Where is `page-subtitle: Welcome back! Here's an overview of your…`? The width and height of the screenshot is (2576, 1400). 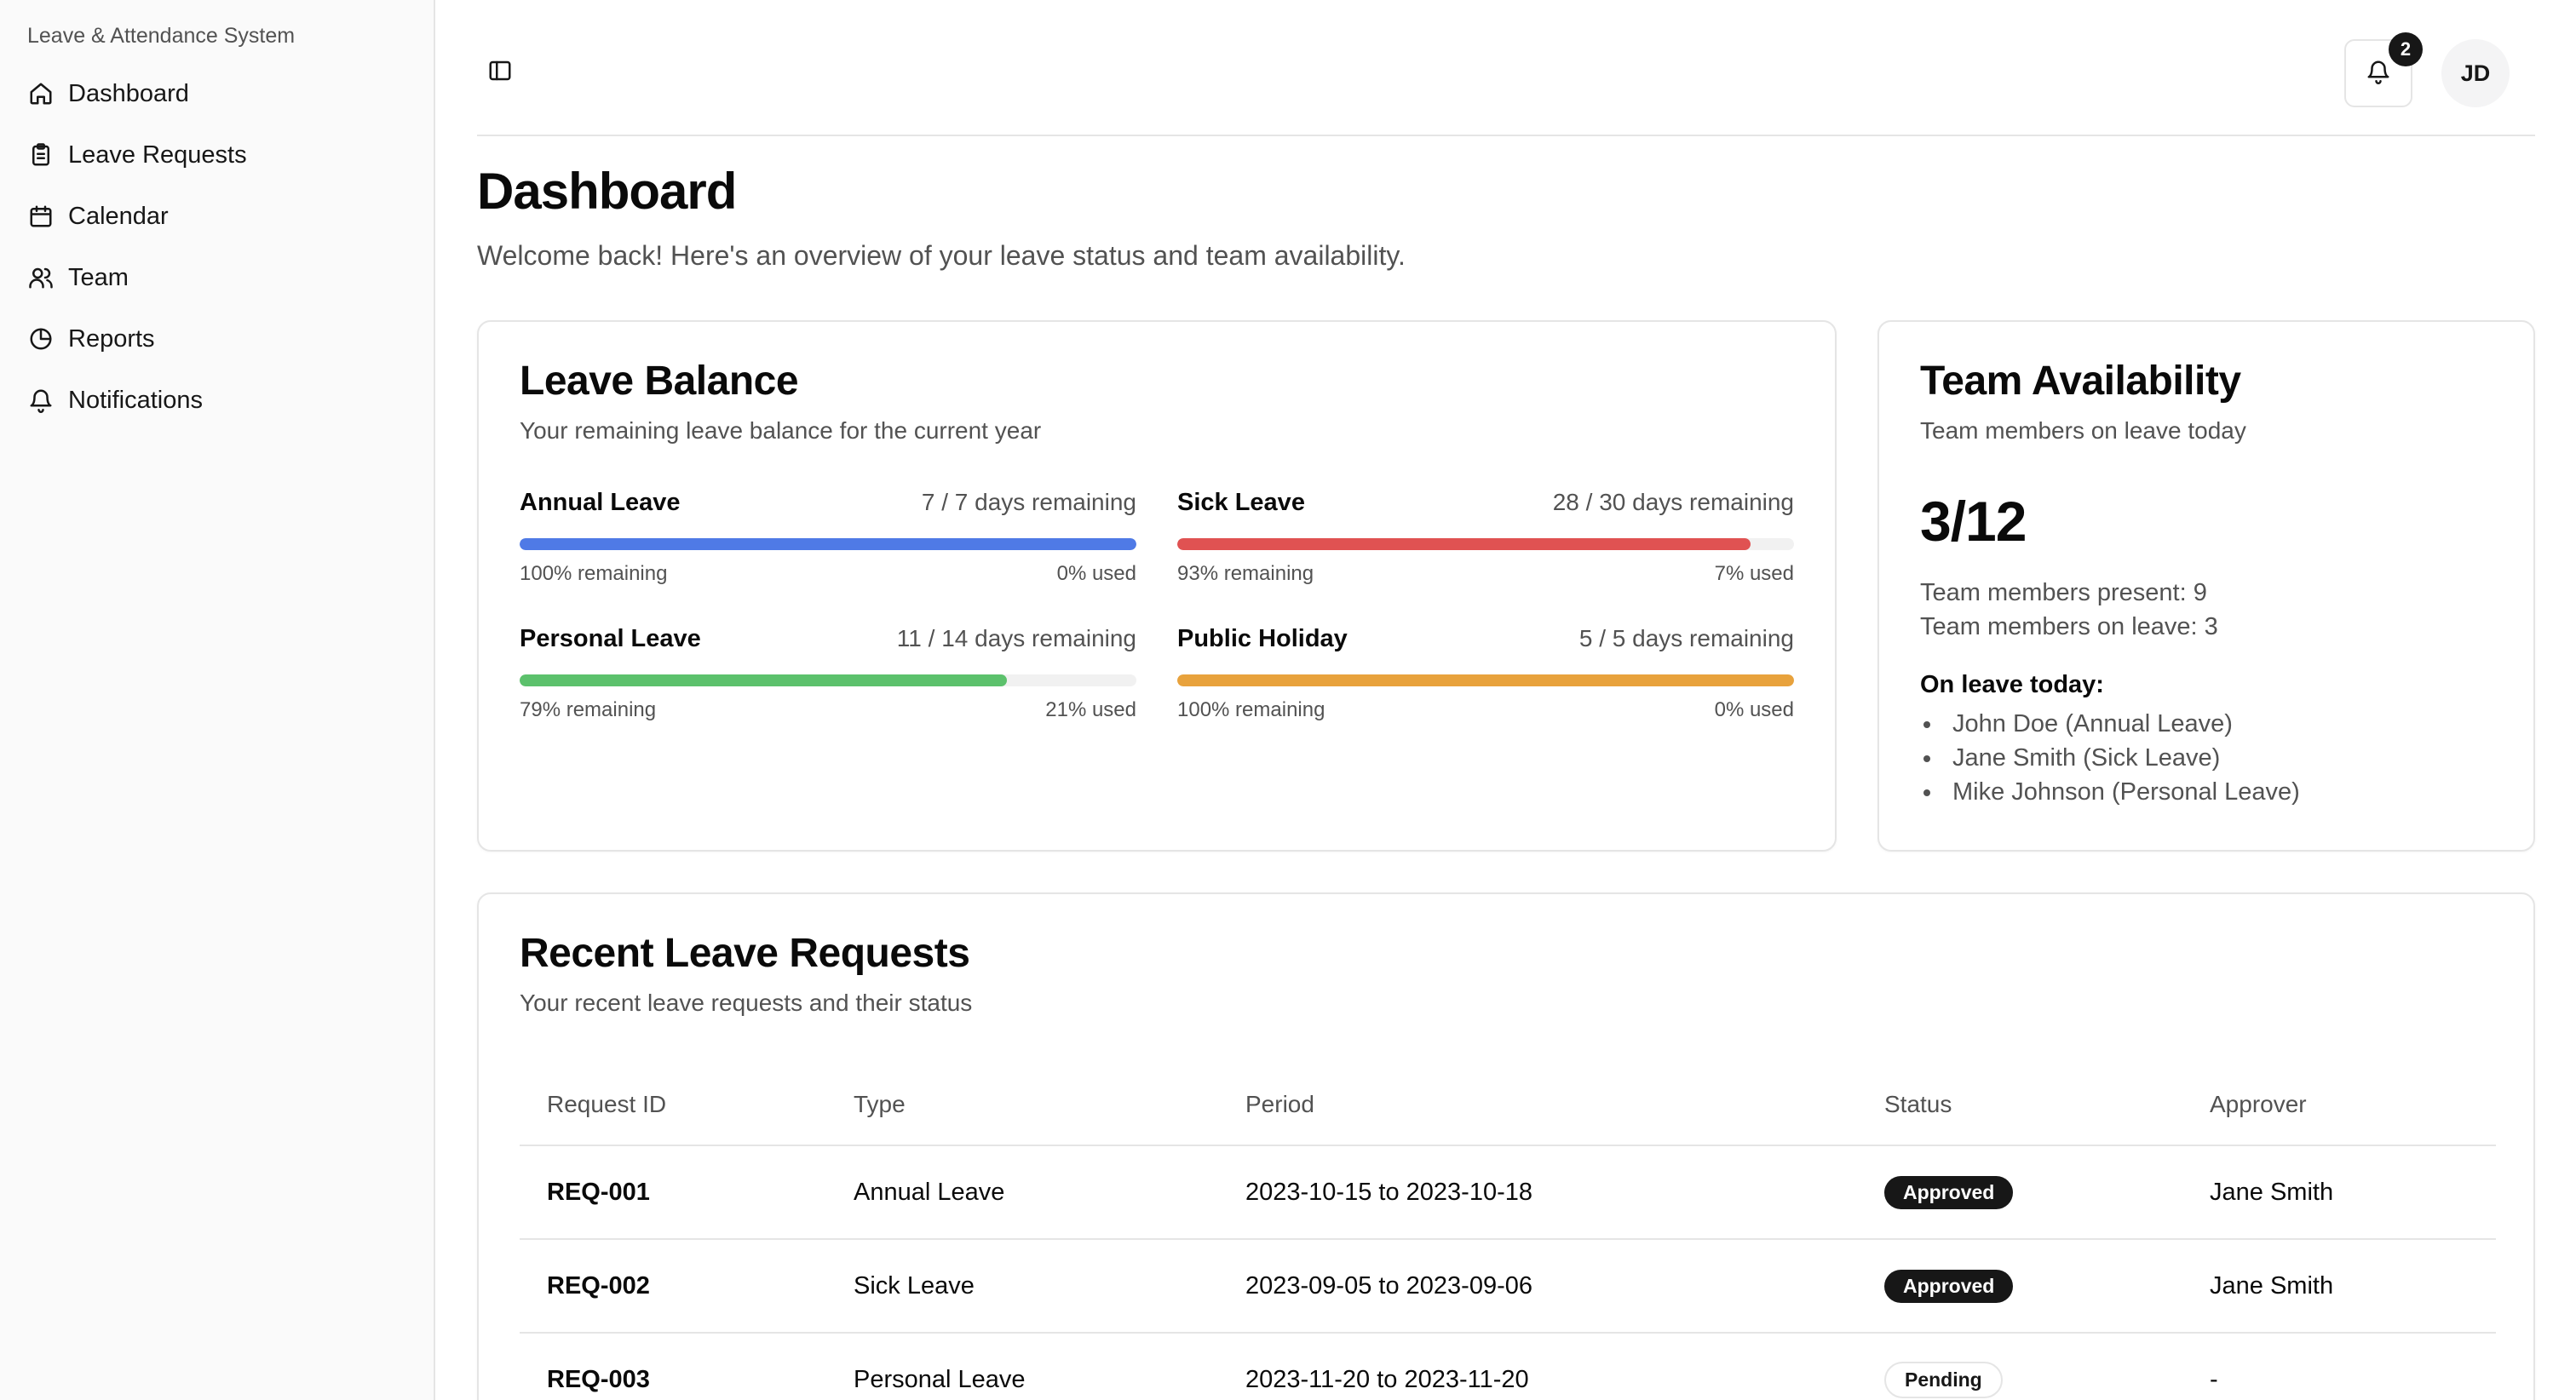 page-subtitle: Welcome back! Here's an overview of your… is located at coordinates (942, 255).